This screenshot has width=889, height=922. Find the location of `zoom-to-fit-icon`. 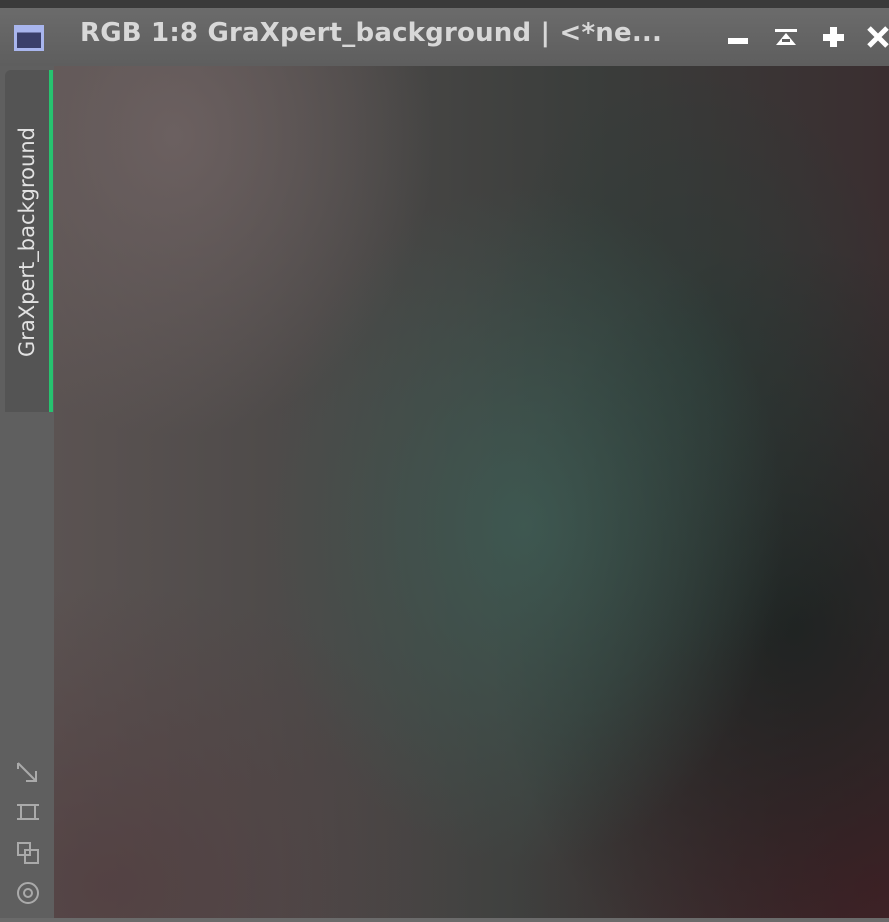

zoom-to-fit-icon is located at coordinates (28, 773).